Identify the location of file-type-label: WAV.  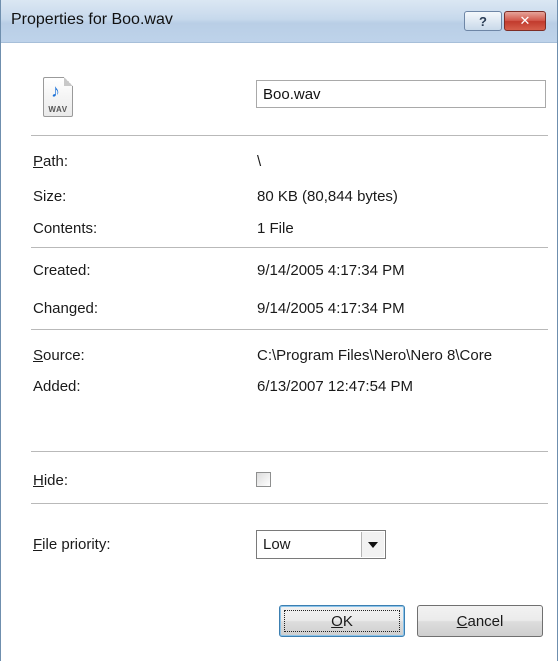
(58, 109).